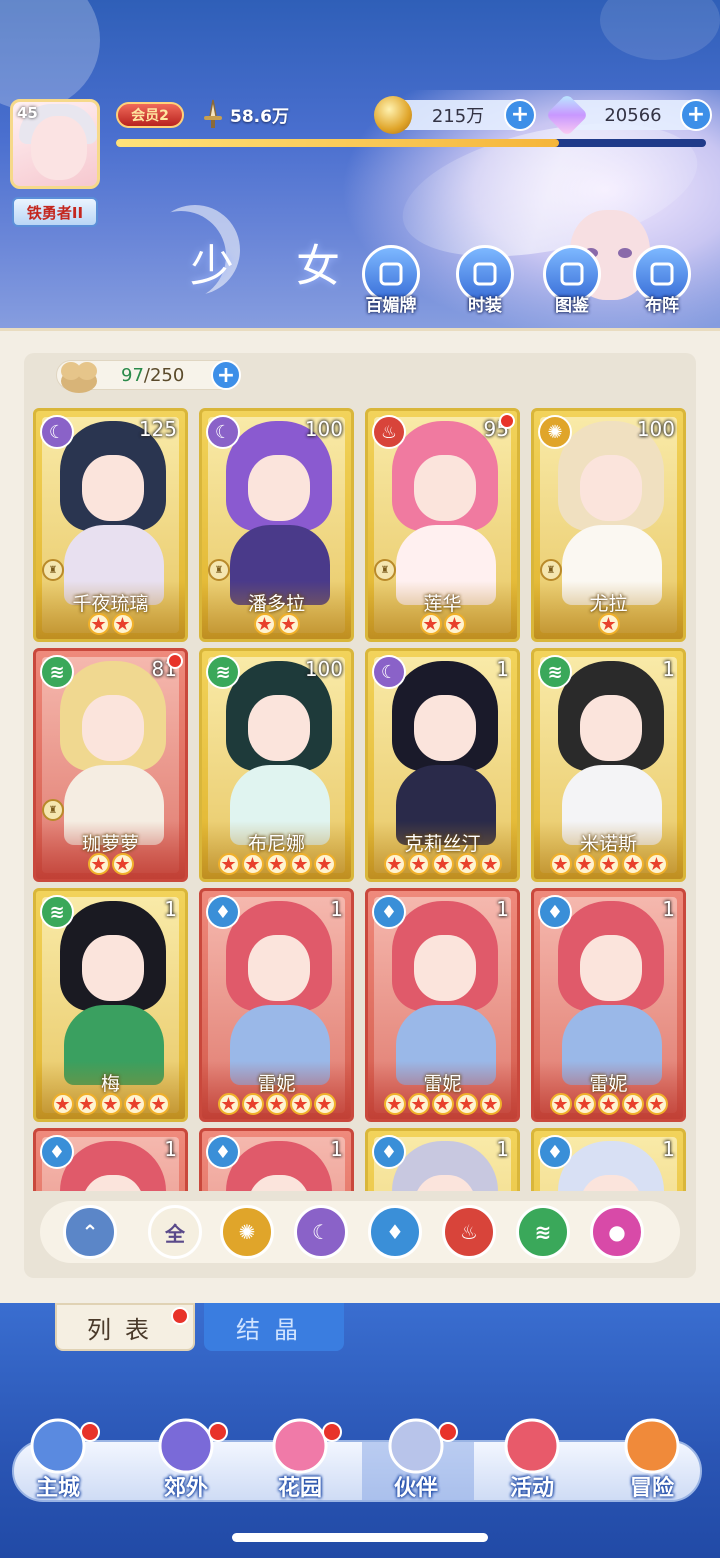 The width and height of the screenshot is (720, 1558). What do you see at coordinates (110, 765) in the screenshot?
I see `character-card: ≋ 81 ♜ 珈萝萝 ★ ★` at bounding box center [110, 765].